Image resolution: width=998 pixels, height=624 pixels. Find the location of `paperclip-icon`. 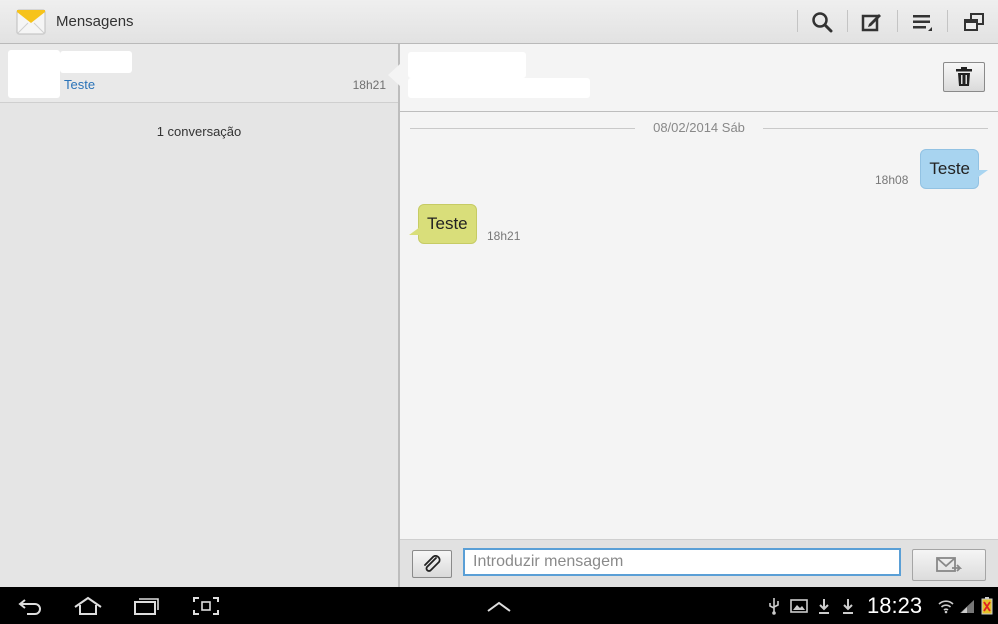

paperclip-icon is located at coordinates (432, 563).